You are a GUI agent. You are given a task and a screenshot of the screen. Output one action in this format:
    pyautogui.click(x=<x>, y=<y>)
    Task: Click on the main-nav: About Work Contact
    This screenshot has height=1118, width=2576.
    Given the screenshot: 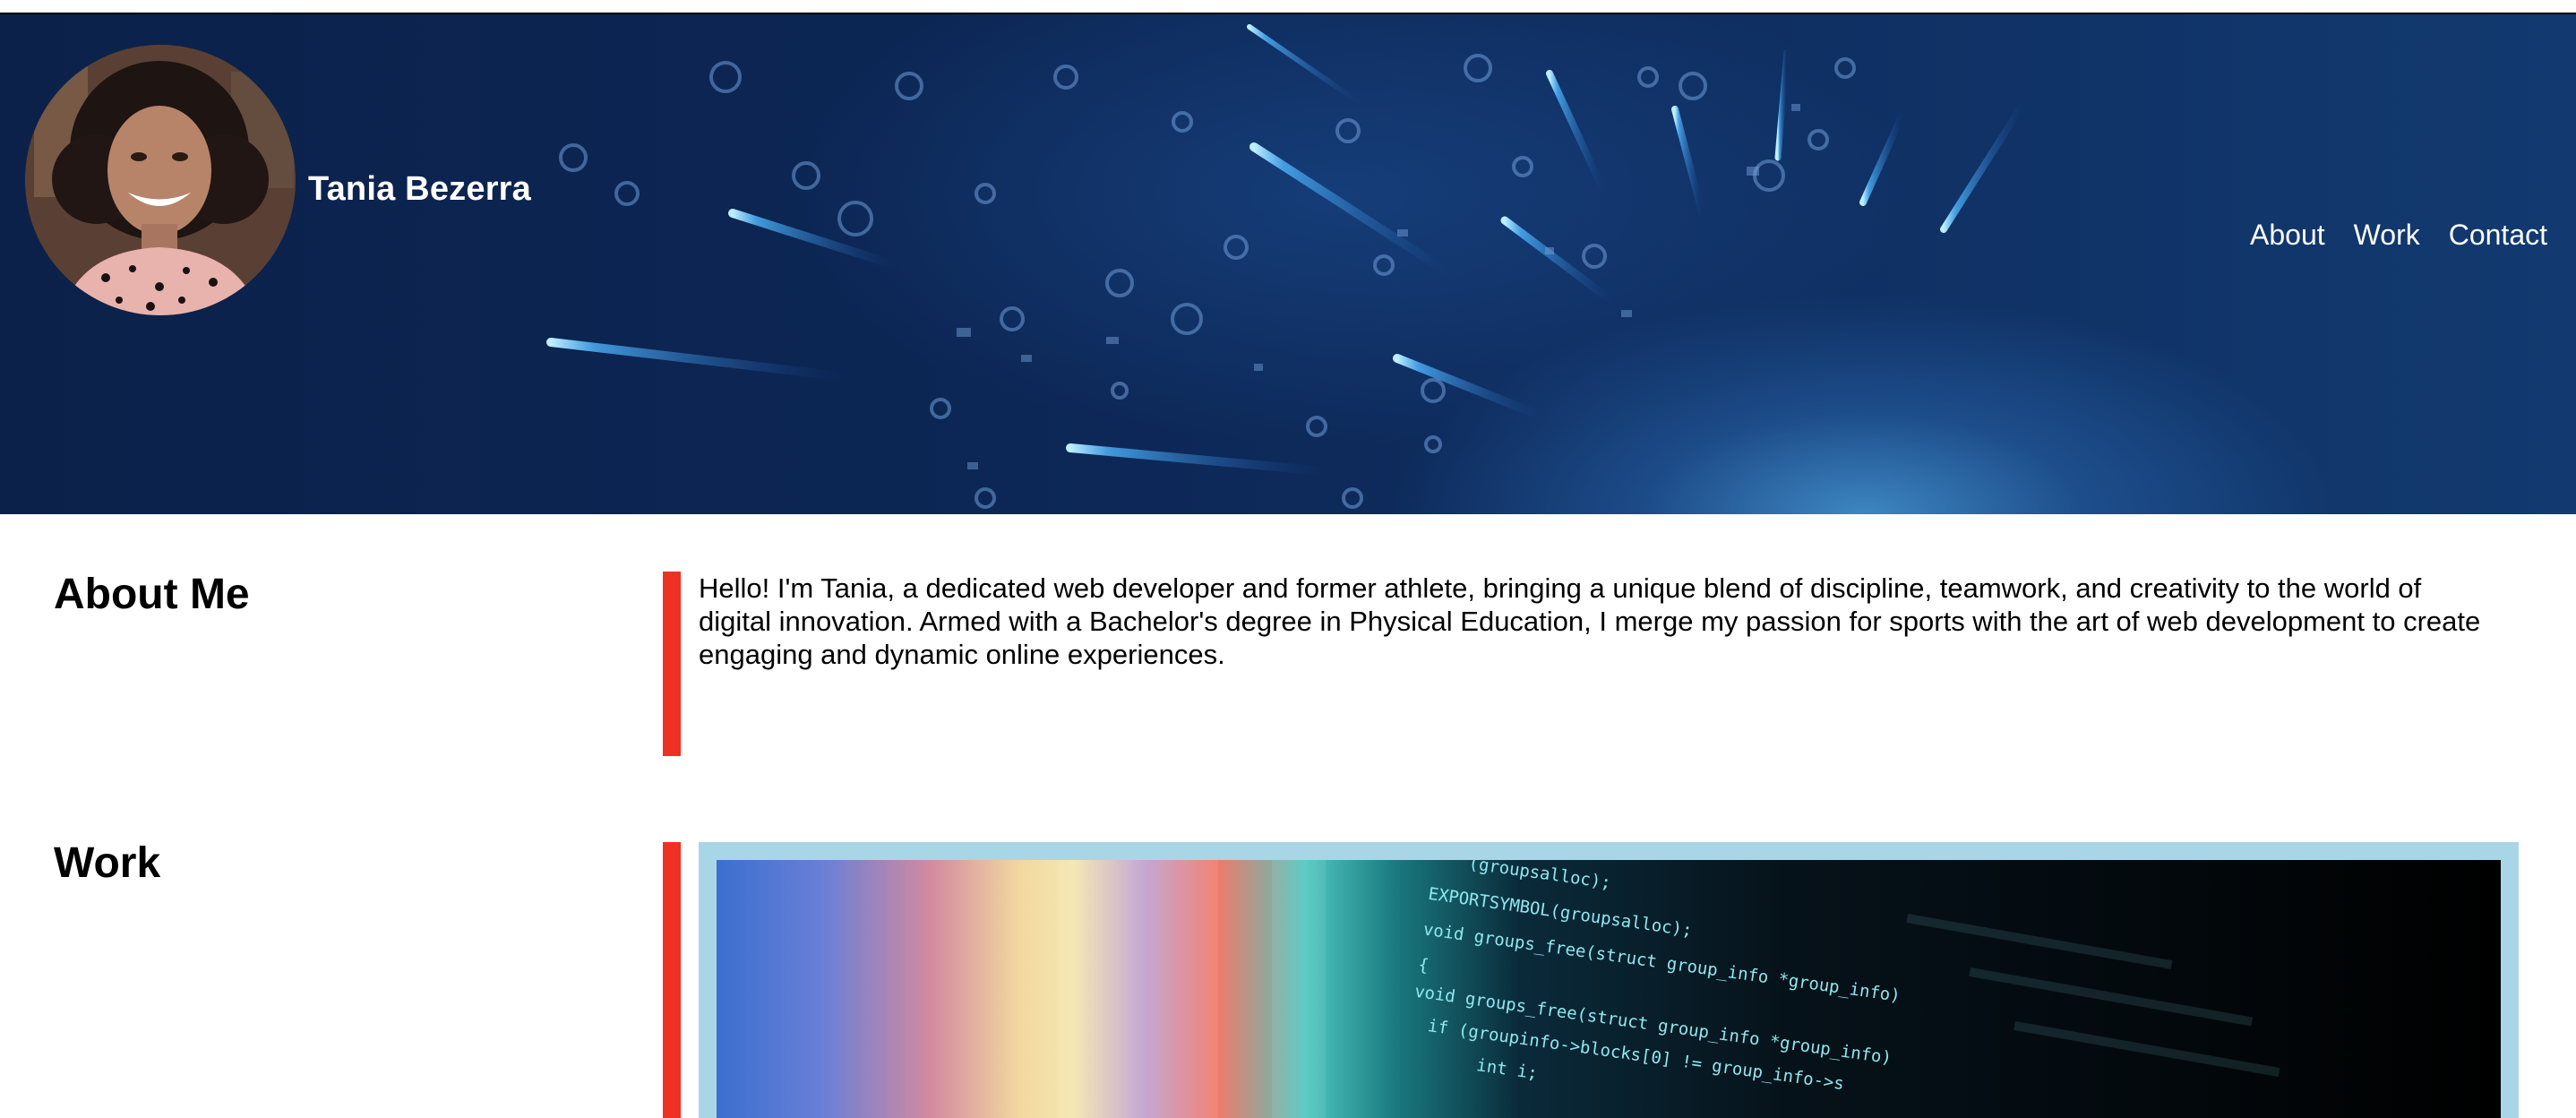 What is the action you would take?
    pyautogui.click(x=2398, y=235)
    